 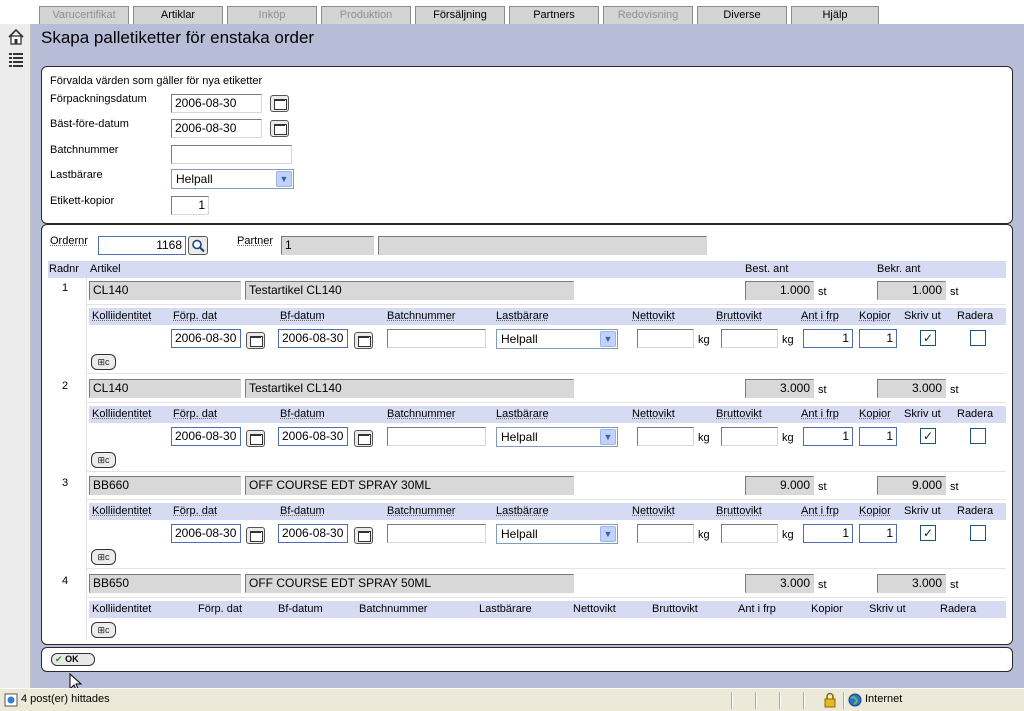 I want to click on sub-col-pack_date: Förp. dat, so click(x=195, y=414).